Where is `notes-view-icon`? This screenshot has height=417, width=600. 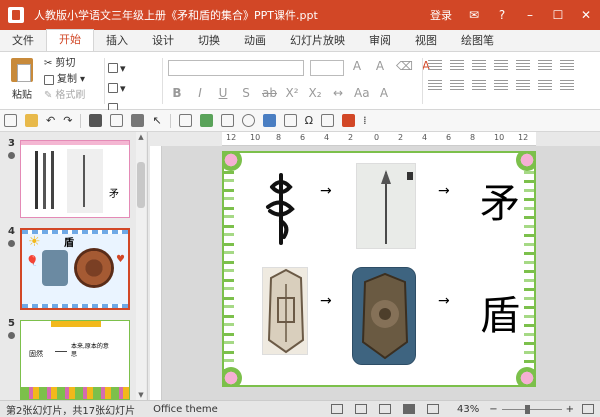
notes-view-icon is located at coordinates (336, 409).